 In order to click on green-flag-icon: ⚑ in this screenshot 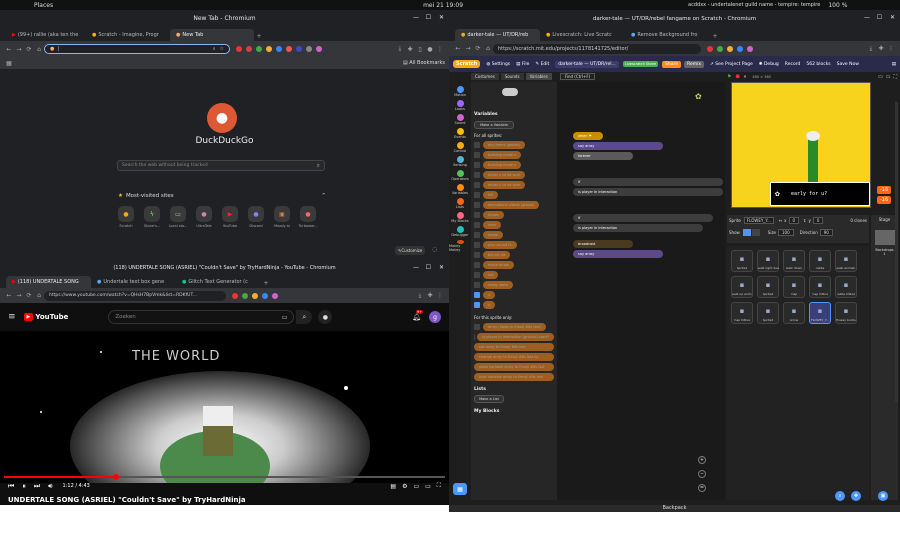, I will do `click(729, 77)`.